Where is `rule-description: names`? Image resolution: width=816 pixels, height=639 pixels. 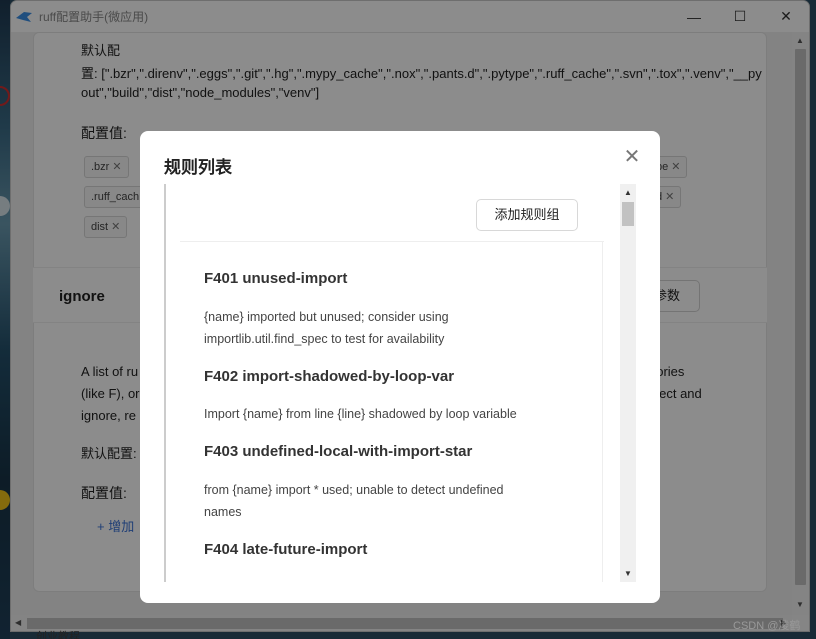
rule-description: names is located at coordinates (223, 512).